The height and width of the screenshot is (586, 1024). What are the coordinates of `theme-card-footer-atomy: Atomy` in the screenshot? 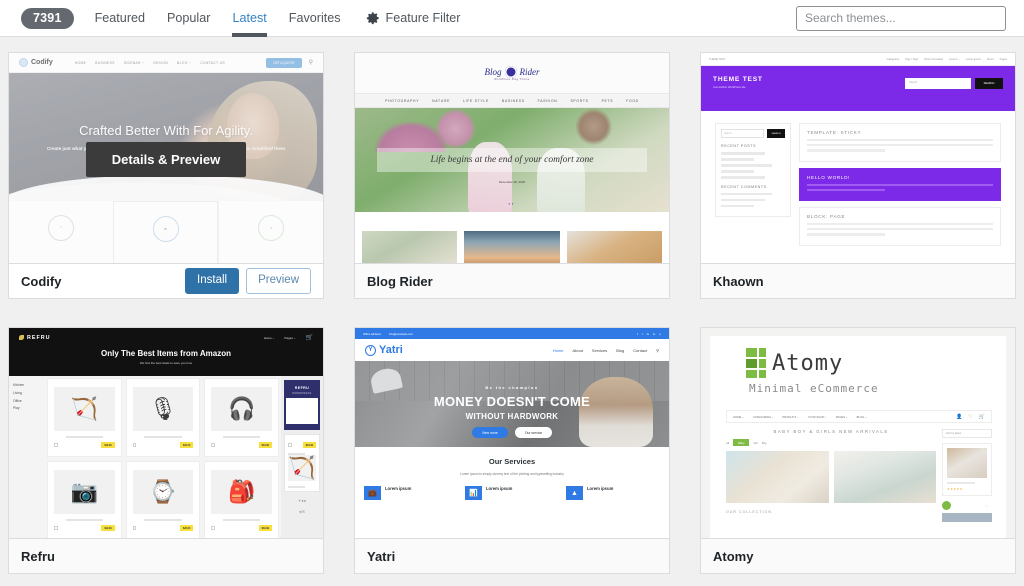 It's located at (858, 555).